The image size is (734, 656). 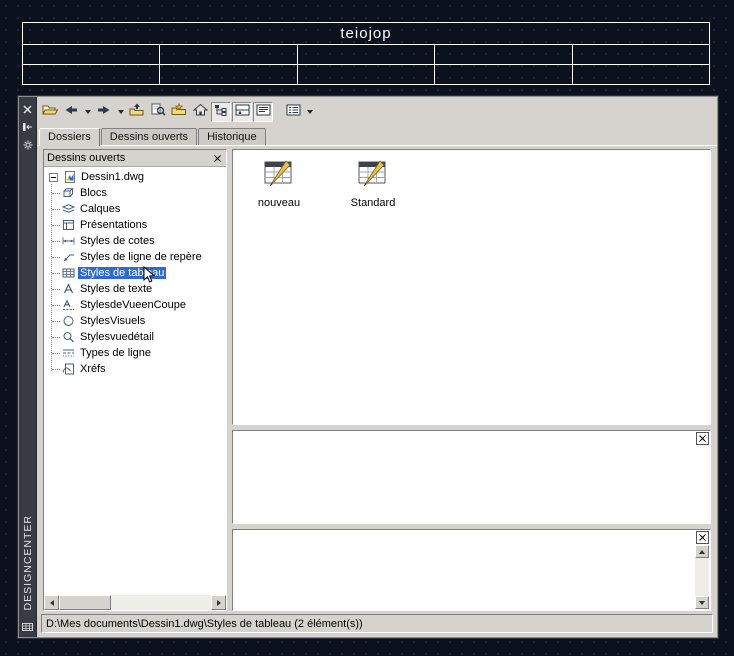 I want to click on forward-arrow-icon, so click(x=104, y=112).